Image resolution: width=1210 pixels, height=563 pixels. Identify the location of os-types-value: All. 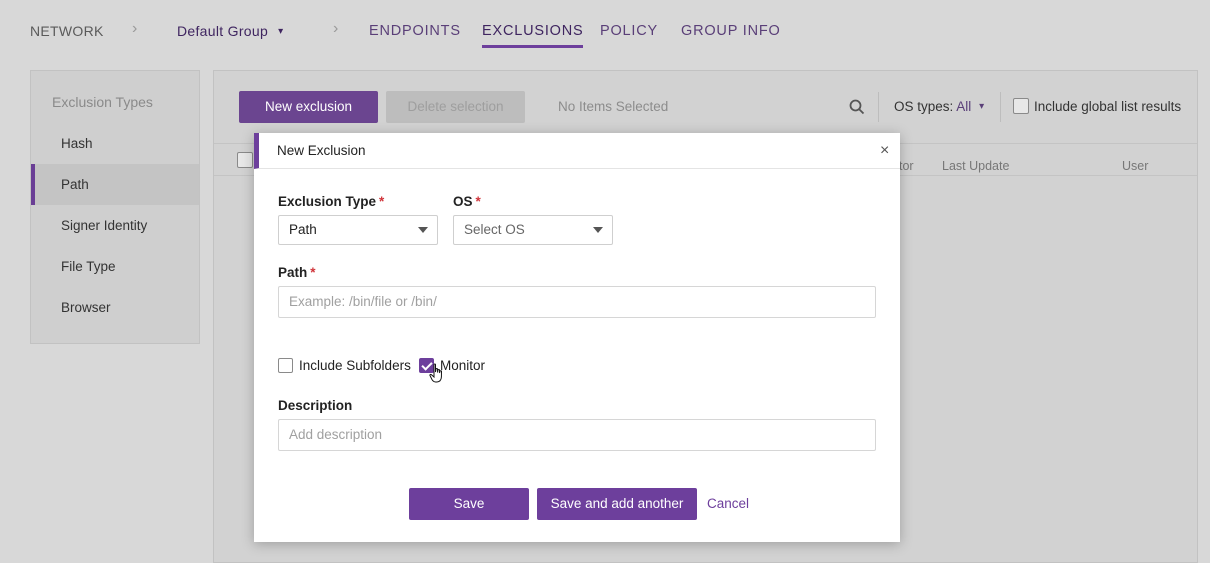
(964, 106).